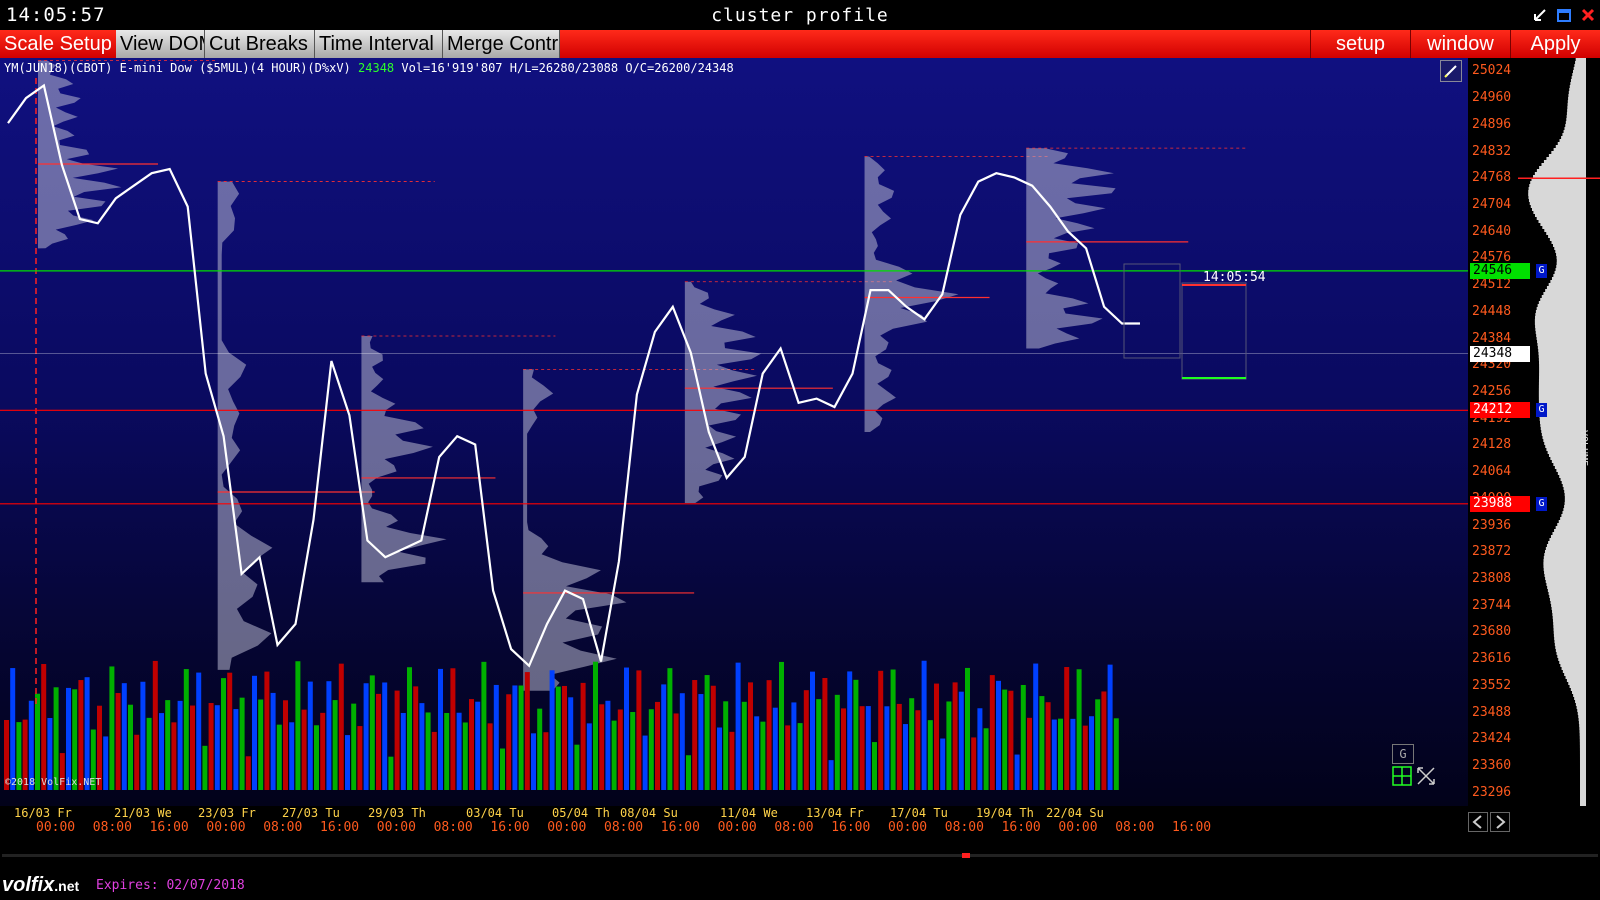 This screenshot has height=900, width=1600. Describe the element at coordinates (1540, 15) in the screenshot. I see `minimize-icon` at that location.